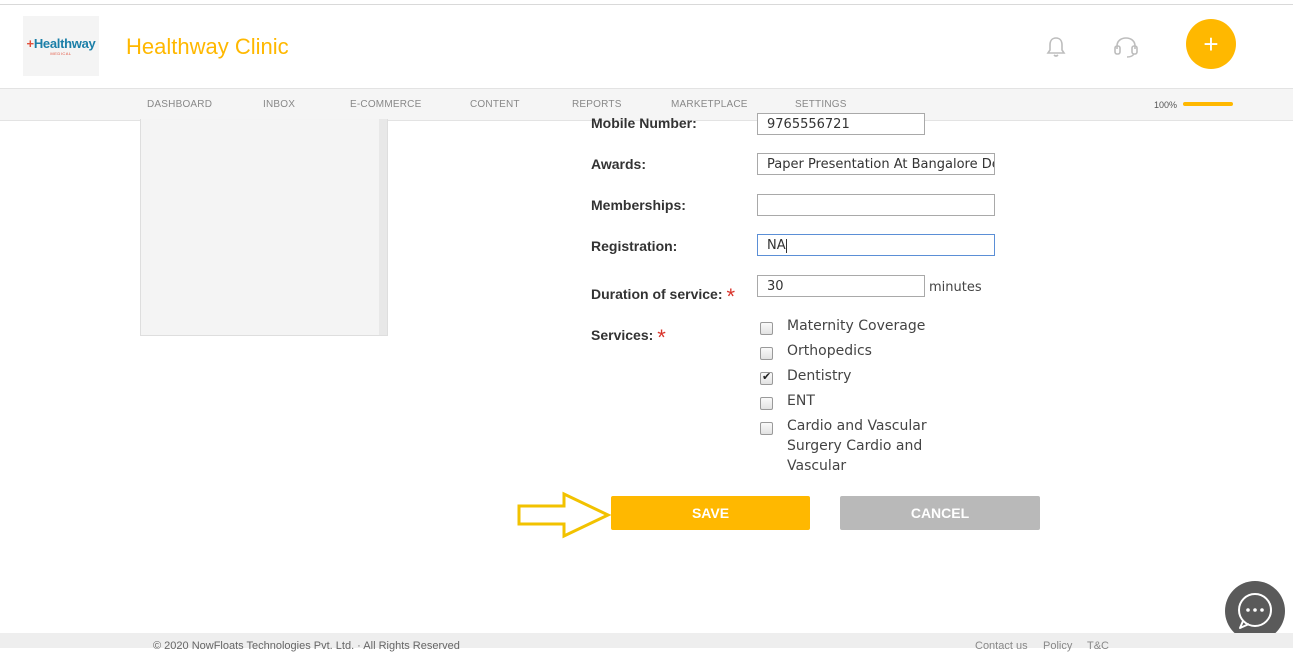 The width and height of the screenshot is (1293, 652). I want to click on duration-field: 30, so click(841, 286).